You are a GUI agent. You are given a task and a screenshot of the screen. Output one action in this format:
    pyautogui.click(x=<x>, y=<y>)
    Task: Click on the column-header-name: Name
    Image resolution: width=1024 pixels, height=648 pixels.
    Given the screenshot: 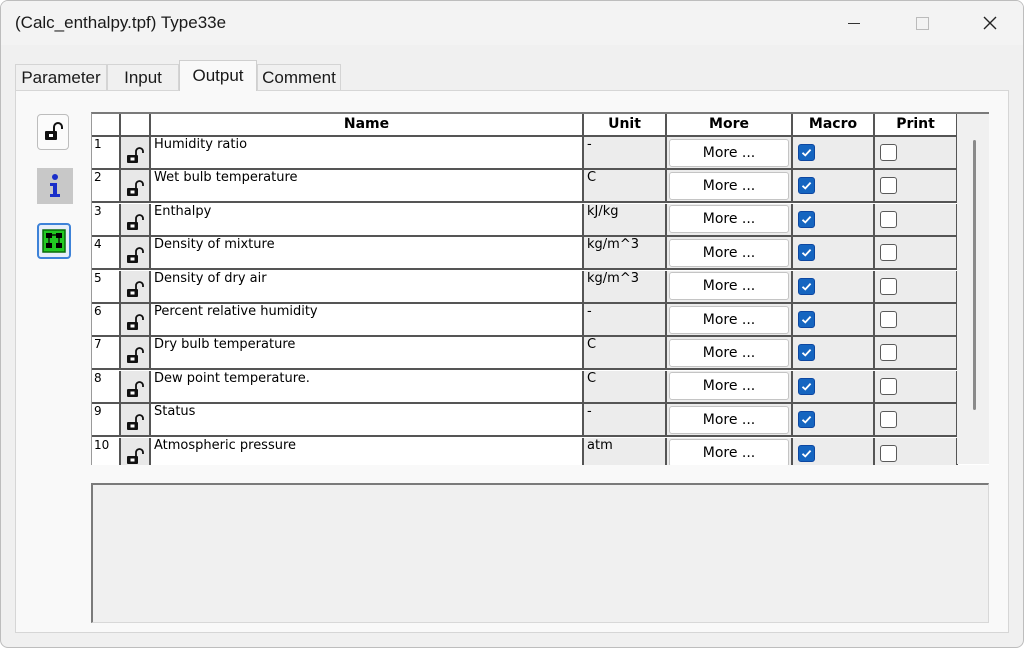 What is the action you would take?
    pyautogui.click(x=367, y=125)
    